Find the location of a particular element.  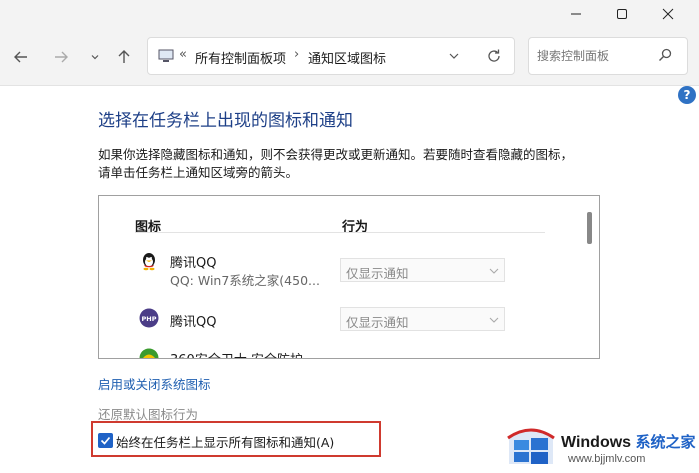

address-overflow: « is located at coordinates (183, 54).